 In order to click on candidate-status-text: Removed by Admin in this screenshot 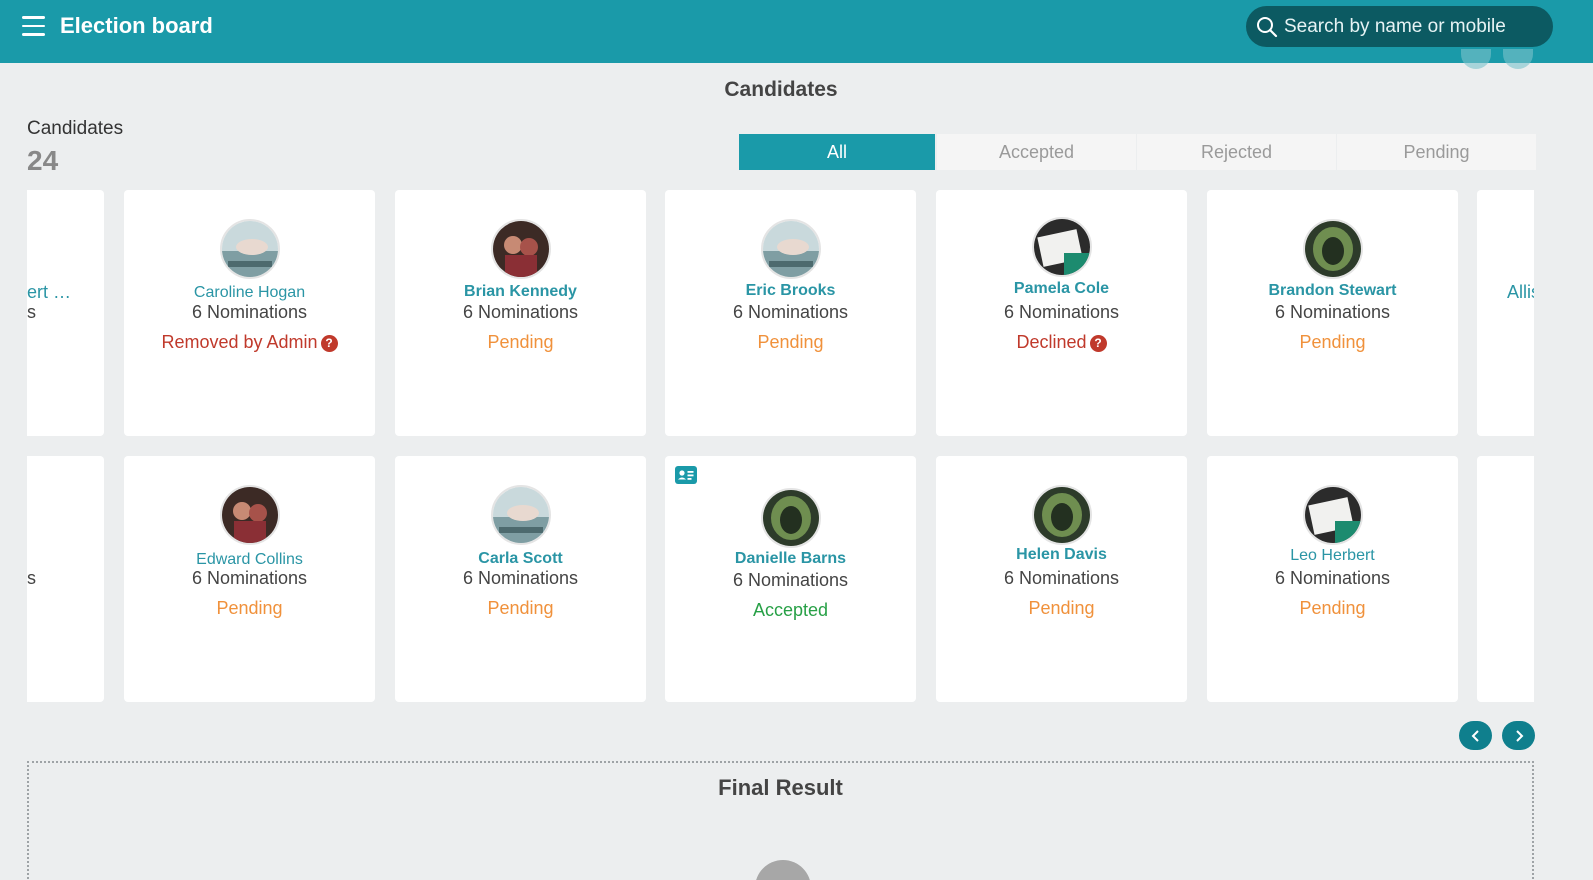, I will do `click(239, 342)`.